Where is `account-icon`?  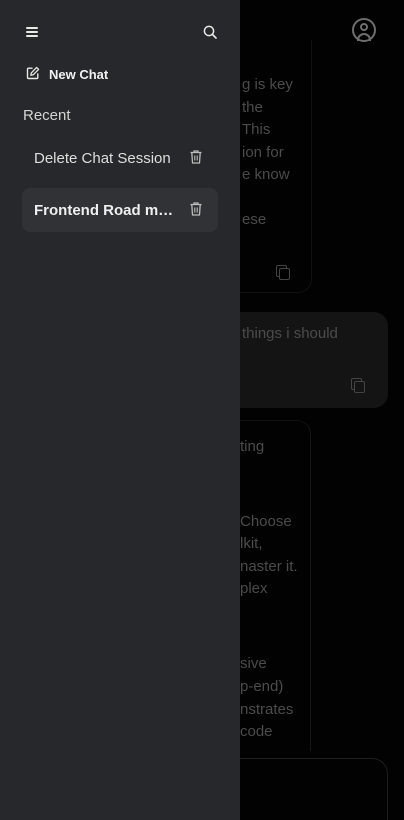 account-icon is located at coordinates (364, 30).